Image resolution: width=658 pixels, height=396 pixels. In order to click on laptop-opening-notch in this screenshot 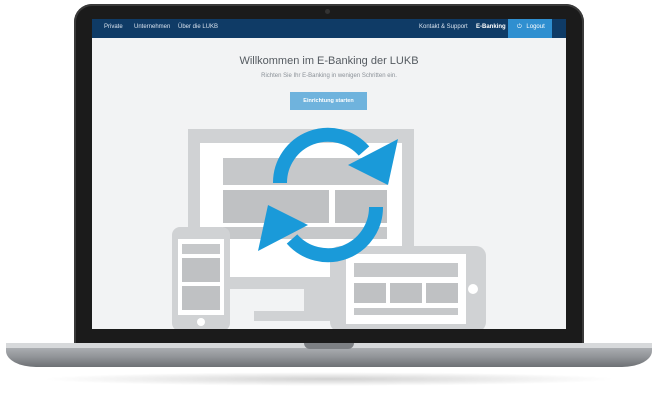, I will do `click(329, 346)`.